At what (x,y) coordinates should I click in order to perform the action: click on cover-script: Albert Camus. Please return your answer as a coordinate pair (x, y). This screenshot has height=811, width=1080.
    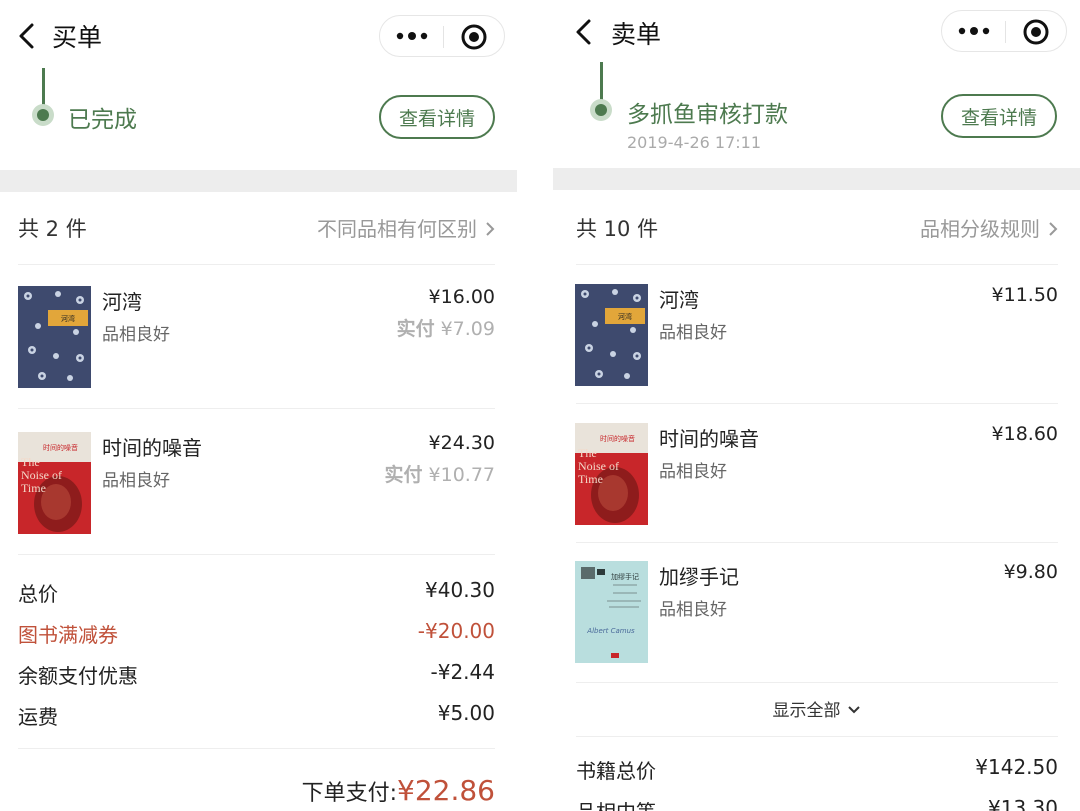
    Looking at the image, I should click on (610, 631).